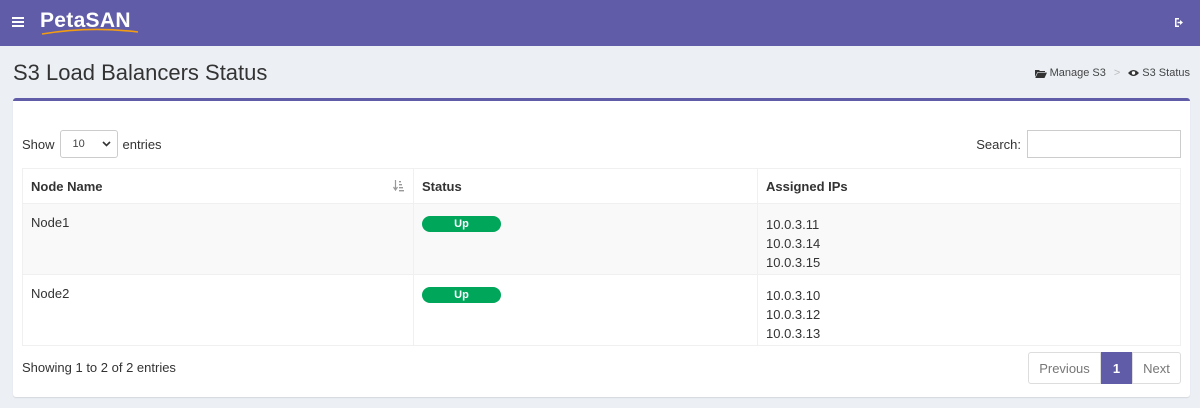 The image size is (1200, 408). I want to click on petasan-logo: PetaSAN, so click(89, 21).